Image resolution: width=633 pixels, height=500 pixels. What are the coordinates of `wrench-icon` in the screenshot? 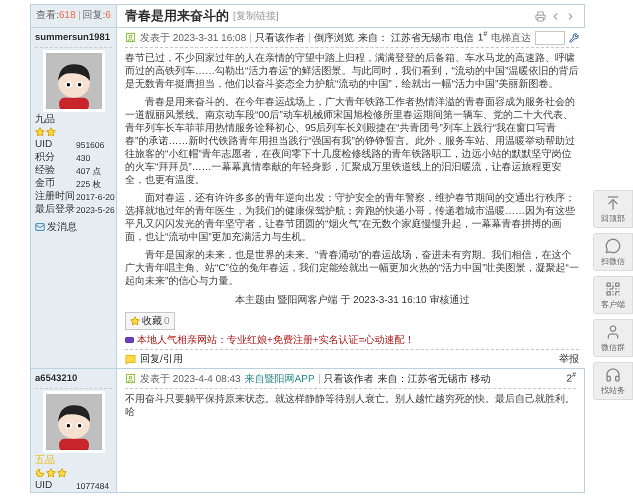 It's located at (574, 37).